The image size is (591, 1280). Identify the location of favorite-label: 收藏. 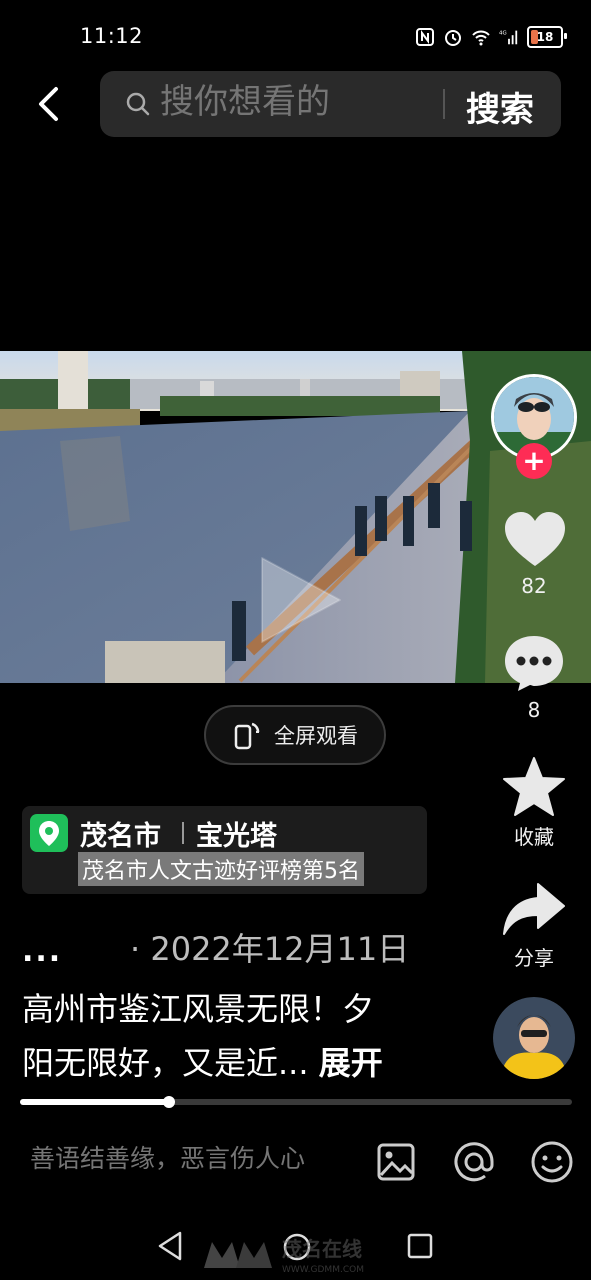
(534, 837).